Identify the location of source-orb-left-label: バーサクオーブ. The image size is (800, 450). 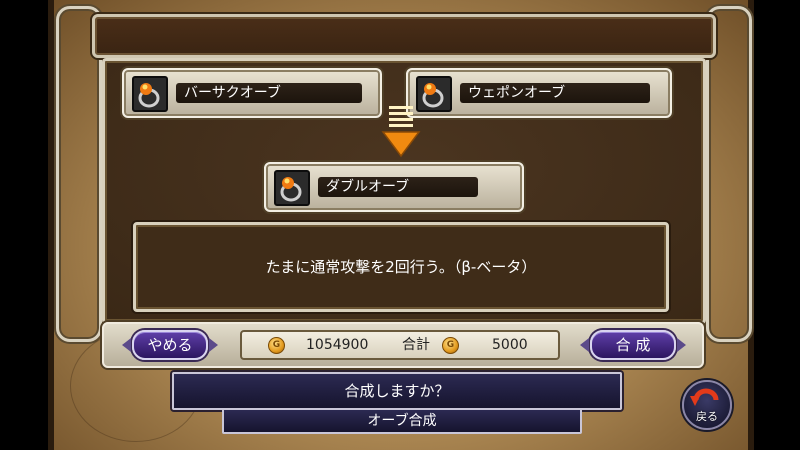
(269, 93).